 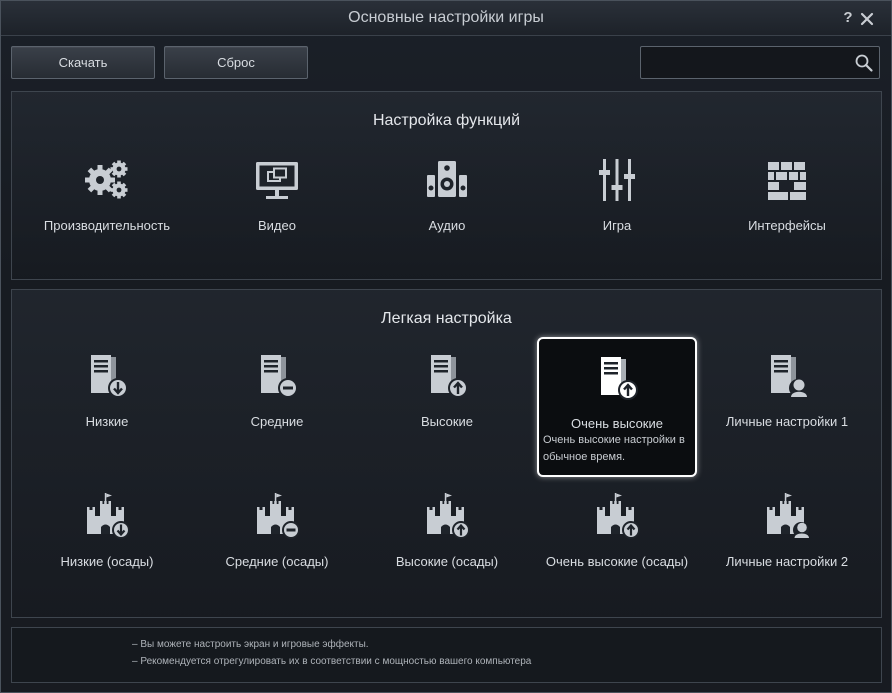 What do you see at coordinates (447, 179) in the screenshot?
I see `speaker-icon` at bounding box center [447, 179].